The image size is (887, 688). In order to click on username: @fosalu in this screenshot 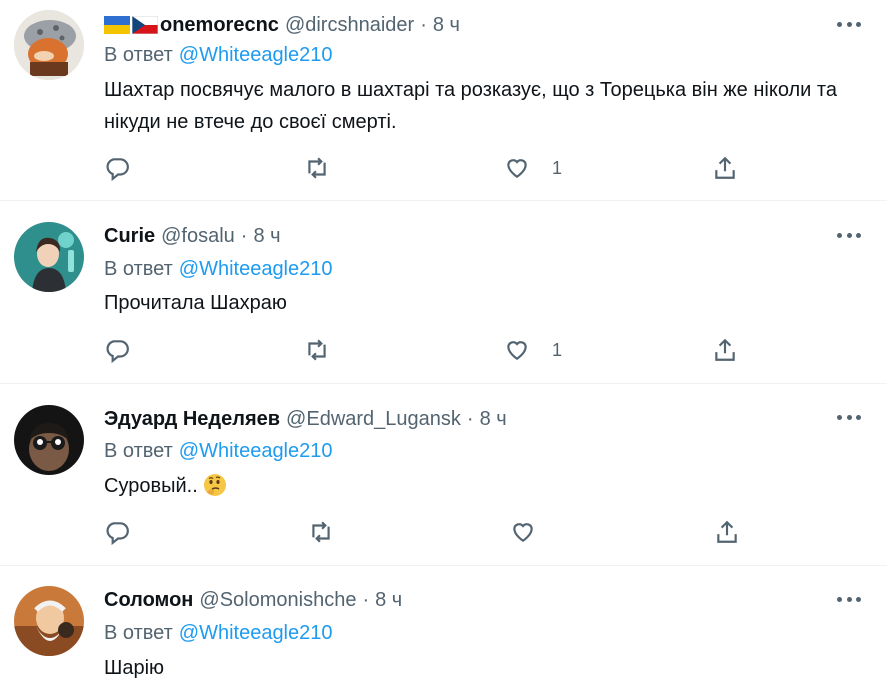, I will do `click(198, 236)`.